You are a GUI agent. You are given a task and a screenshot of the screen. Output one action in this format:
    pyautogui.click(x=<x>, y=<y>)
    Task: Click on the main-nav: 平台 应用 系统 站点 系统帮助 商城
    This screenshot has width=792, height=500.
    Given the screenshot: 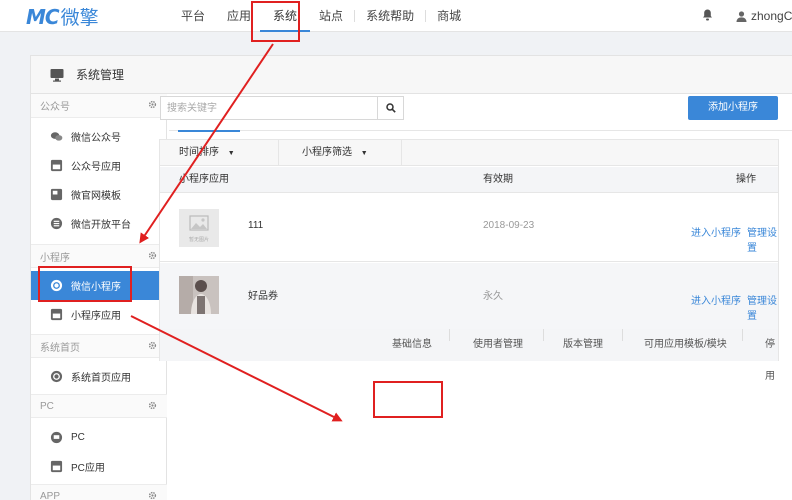 What is the action you would take?
    pyautogui.click(x=321, y=16)
    